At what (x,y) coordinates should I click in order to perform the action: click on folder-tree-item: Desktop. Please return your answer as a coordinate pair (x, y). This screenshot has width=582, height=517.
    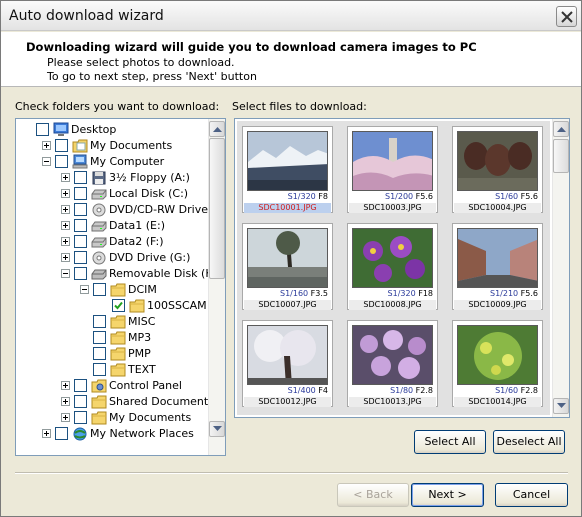
    Looking at the image, I should click on (111, 130).